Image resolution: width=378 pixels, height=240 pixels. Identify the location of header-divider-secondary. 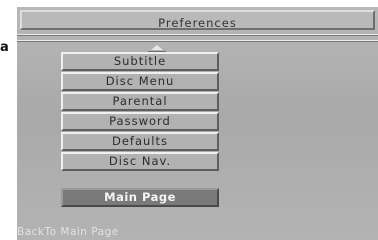
(197, 41).